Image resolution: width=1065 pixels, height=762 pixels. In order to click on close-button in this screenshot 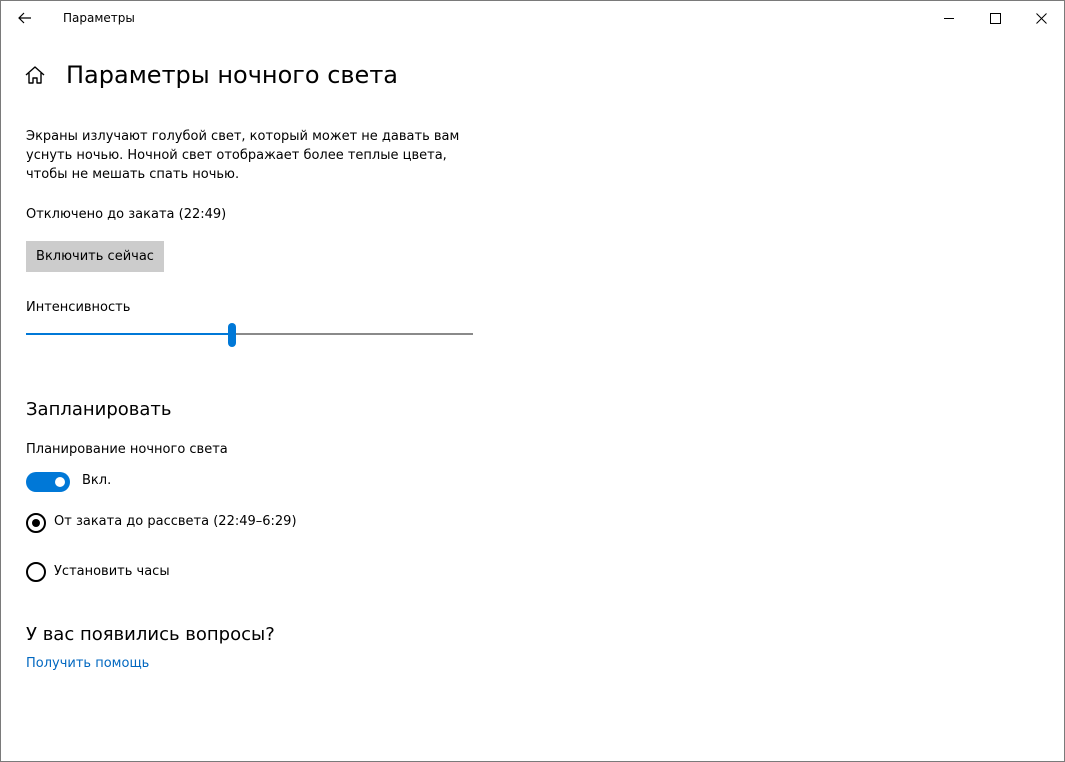, I will do `click(1041, 18)`.